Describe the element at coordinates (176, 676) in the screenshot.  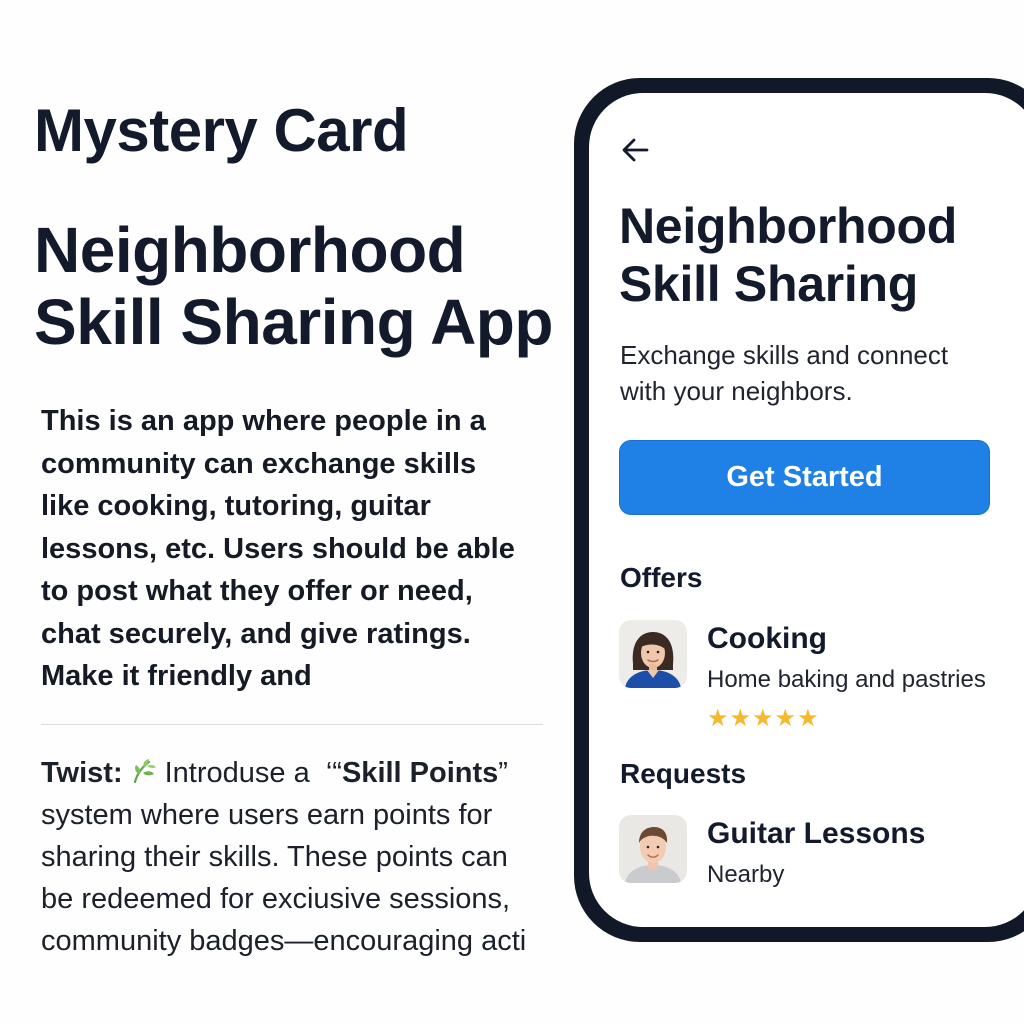
I see `brief-line: Make it friendly and` at that location.